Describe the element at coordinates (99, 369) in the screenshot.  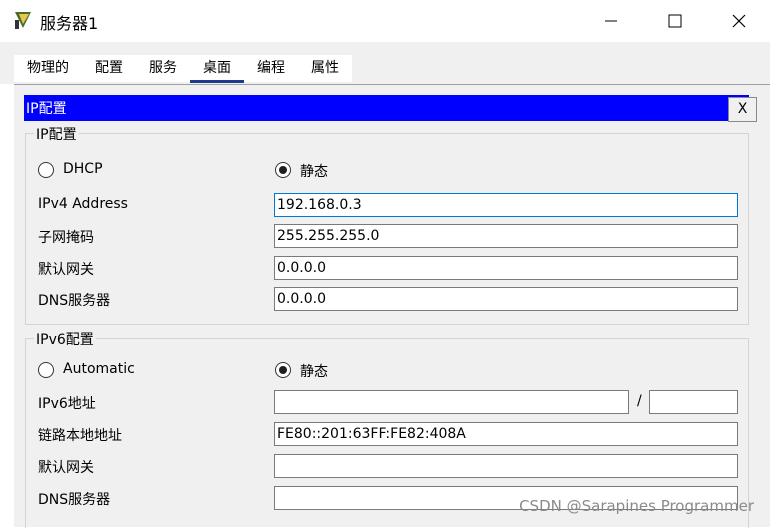
I see `ipv6-auto-label: Automatic` at that location.